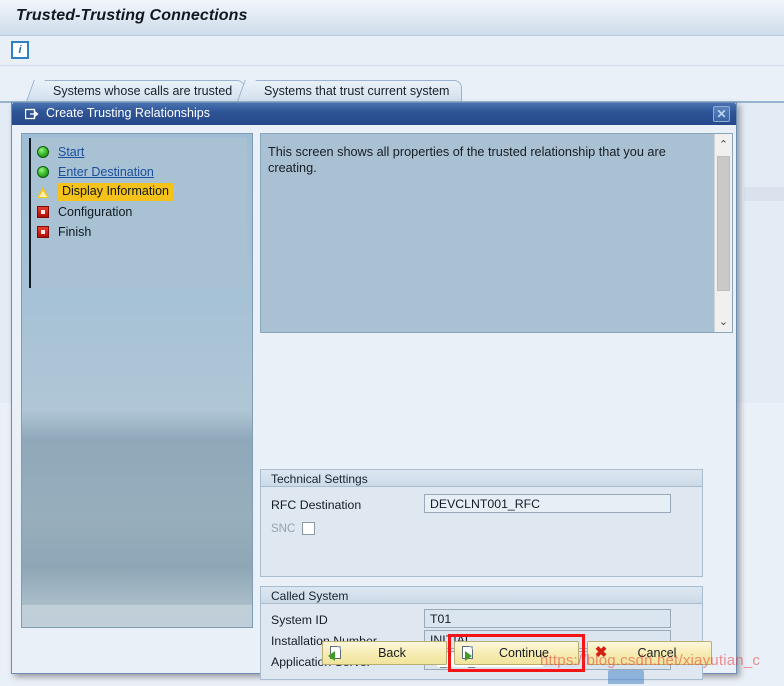 This screenshot has width=784, height=686. I want to click on close-icon: ✕, so click(721, 114).